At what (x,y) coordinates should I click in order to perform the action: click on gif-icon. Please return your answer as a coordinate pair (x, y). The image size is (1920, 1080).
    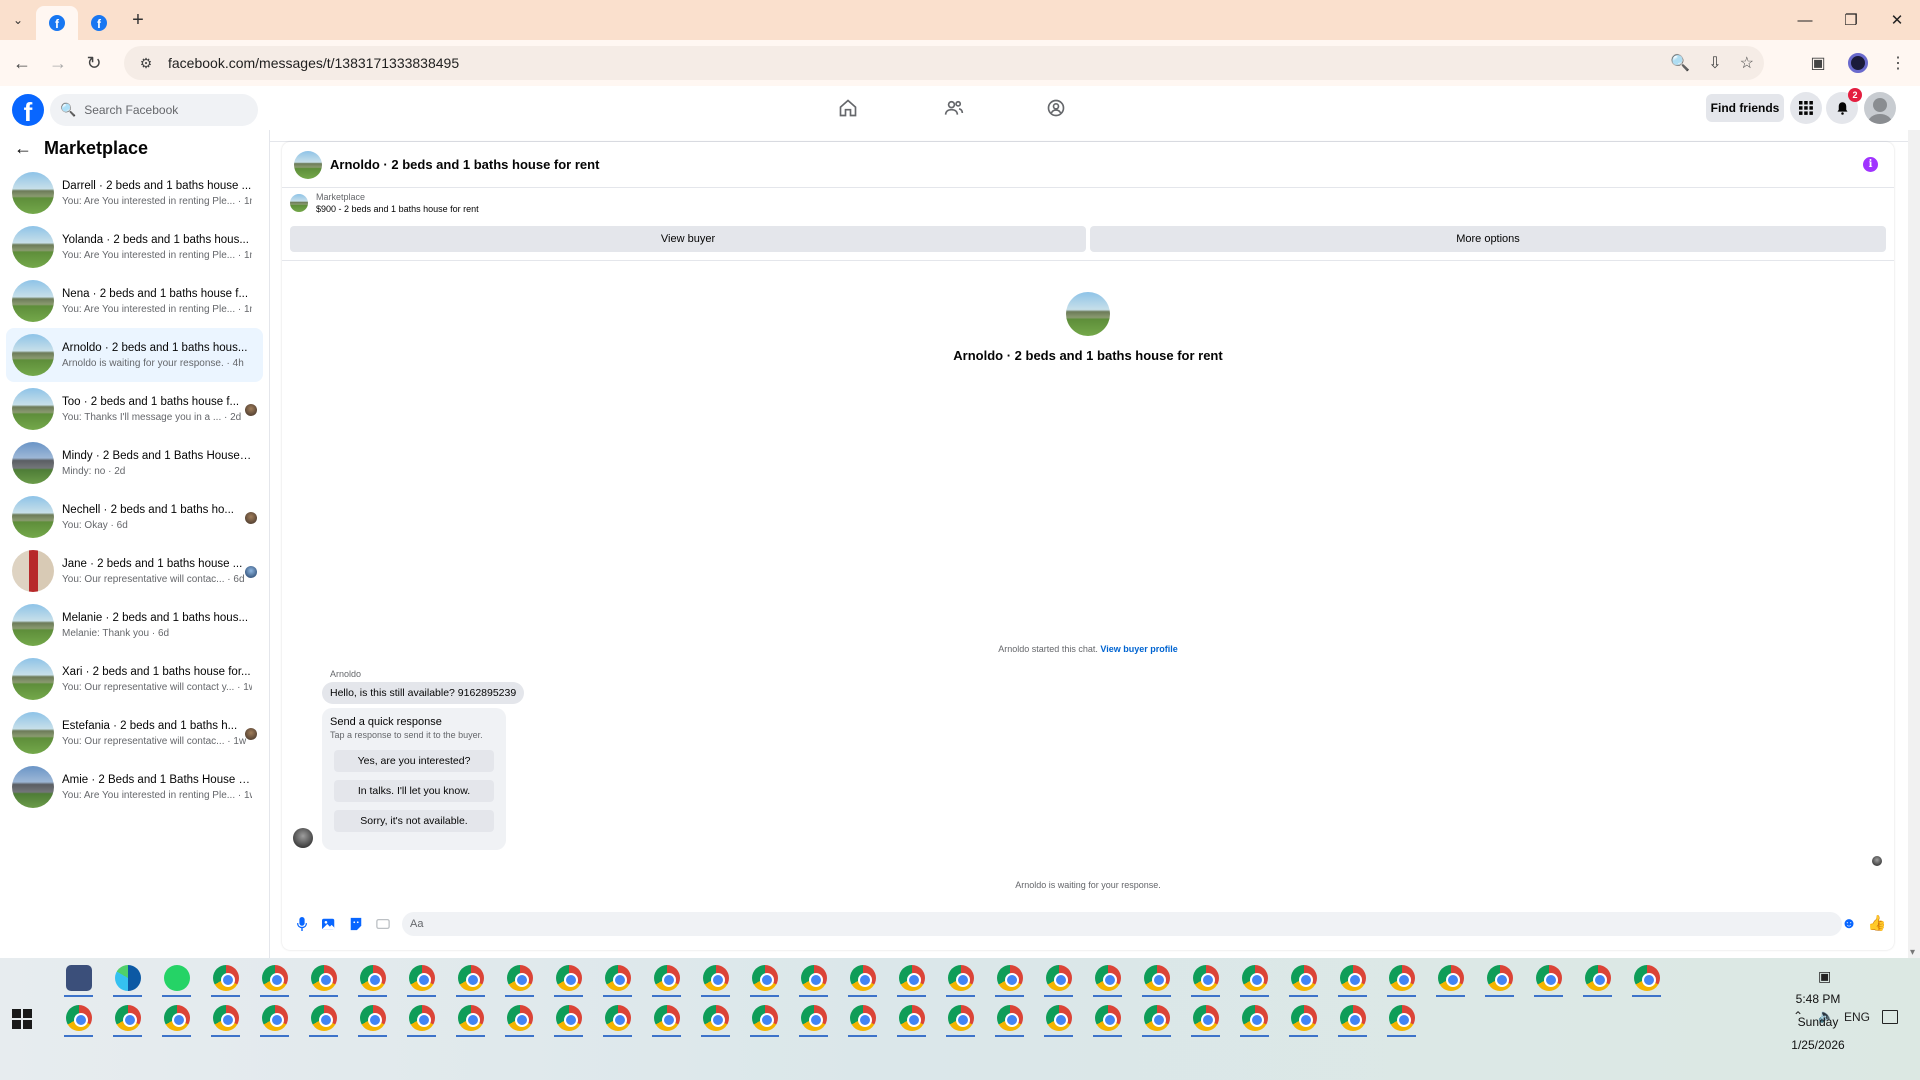
    Looking at the image, I should click on (382, 924).